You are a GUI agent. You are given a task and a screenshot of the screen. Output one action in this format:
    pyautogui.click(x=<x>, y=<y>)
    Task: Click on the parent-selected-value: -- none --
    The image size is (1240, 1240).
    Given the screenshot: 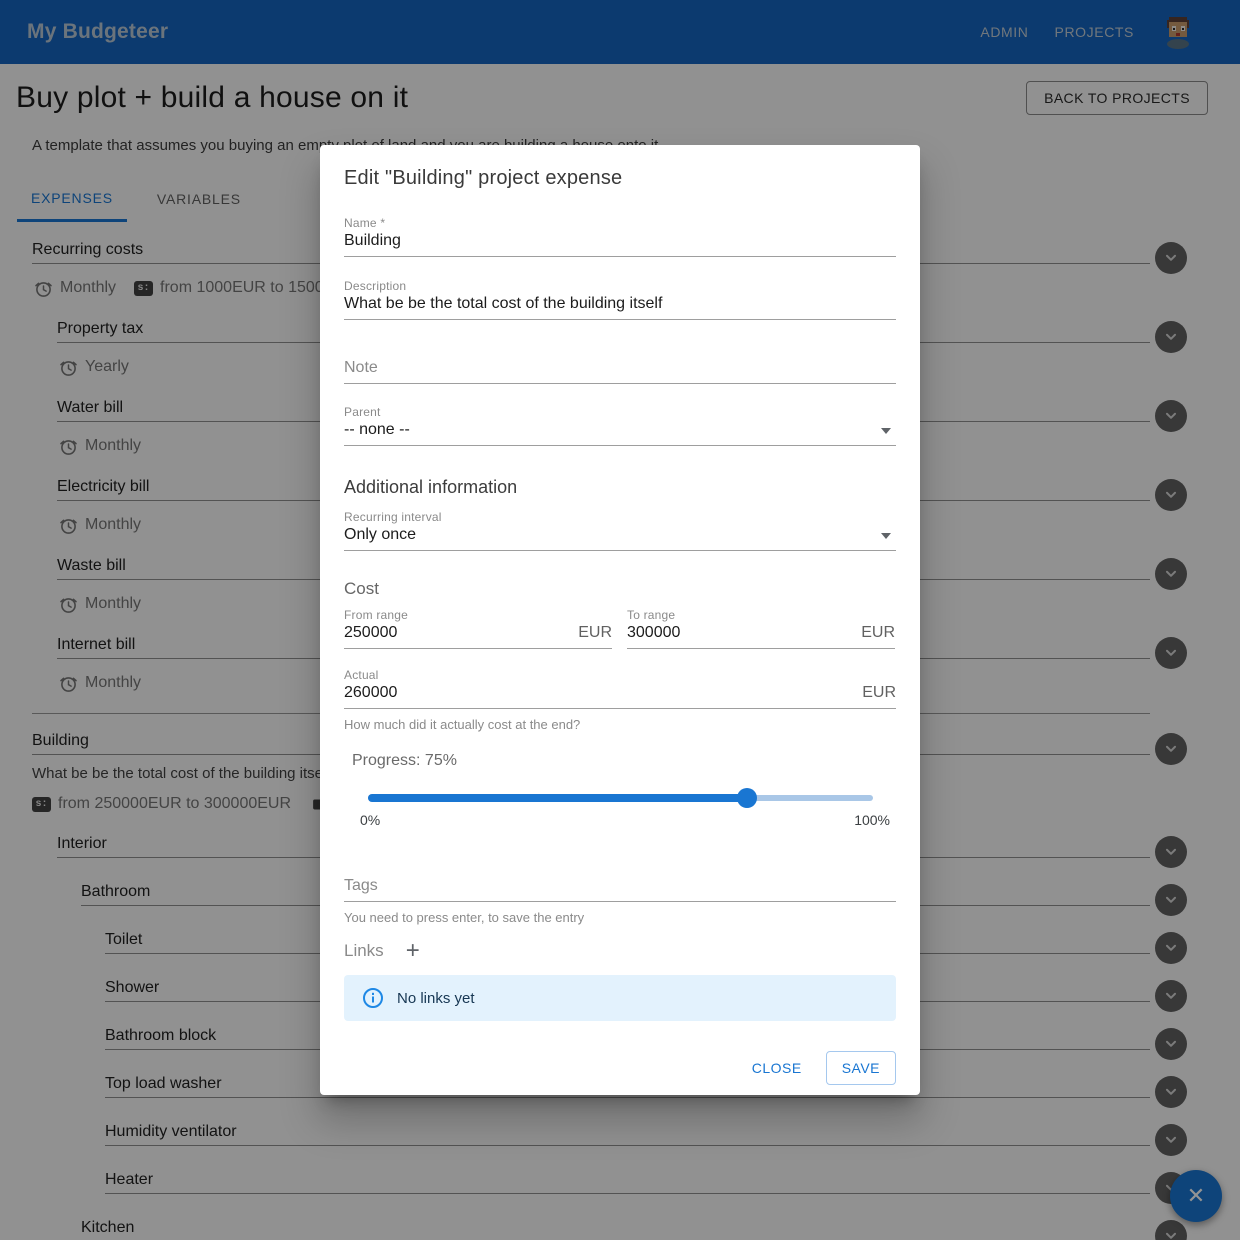 What is the action you would take?
    pyautogui.click(x=377, y=429)
    